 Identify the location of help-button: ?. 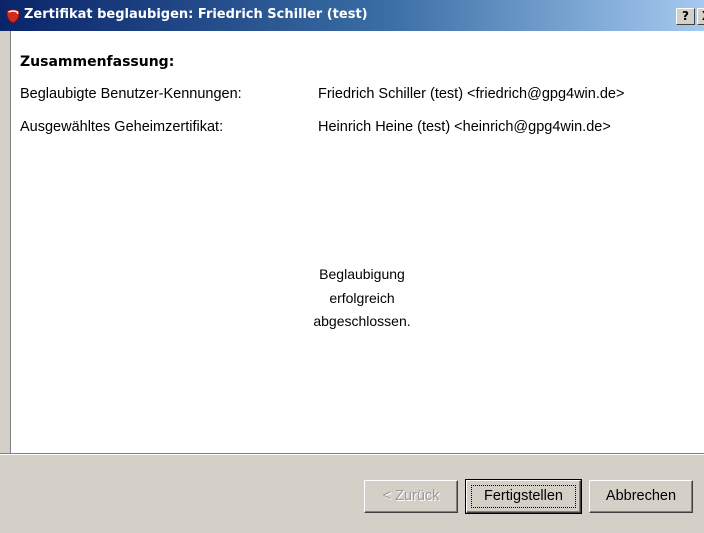
(685, 16).